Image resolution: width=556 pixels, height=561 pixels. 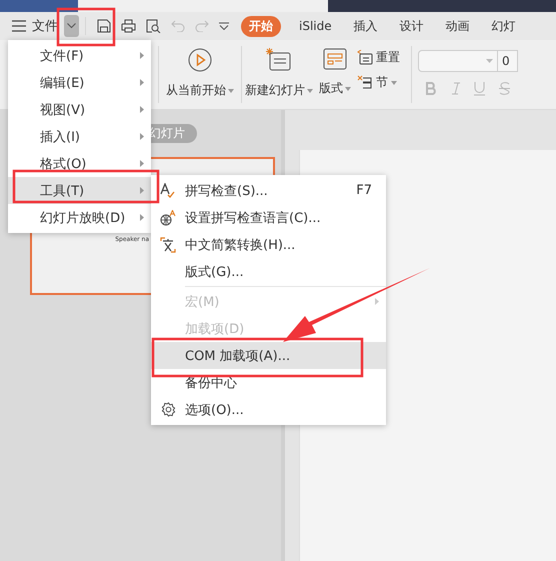 I want to click on settings-icon, so click(x=168, y=409).